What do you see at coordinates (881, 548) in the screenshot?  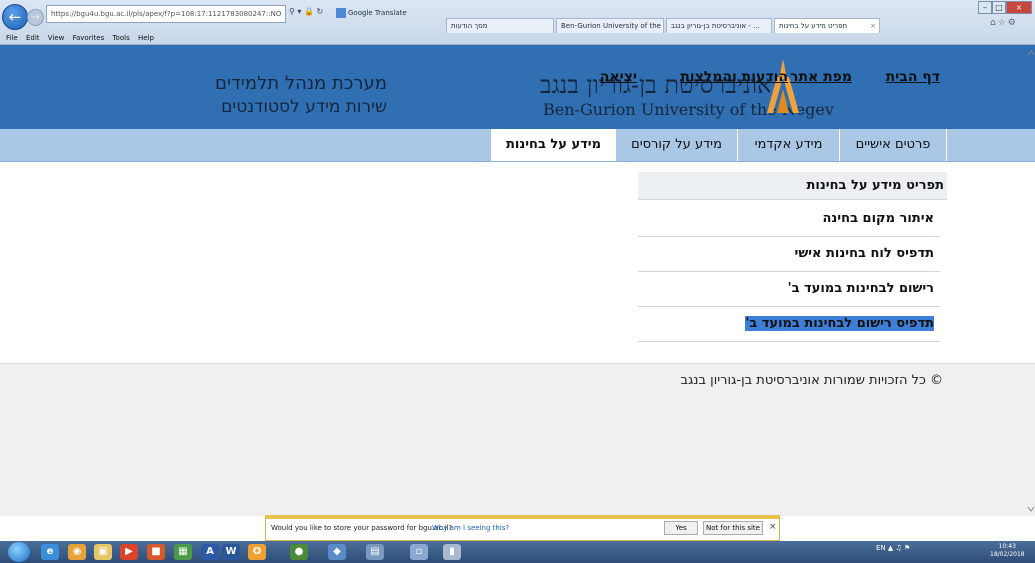 I see `language-indicator: EN` at bounding box center [881, 548].